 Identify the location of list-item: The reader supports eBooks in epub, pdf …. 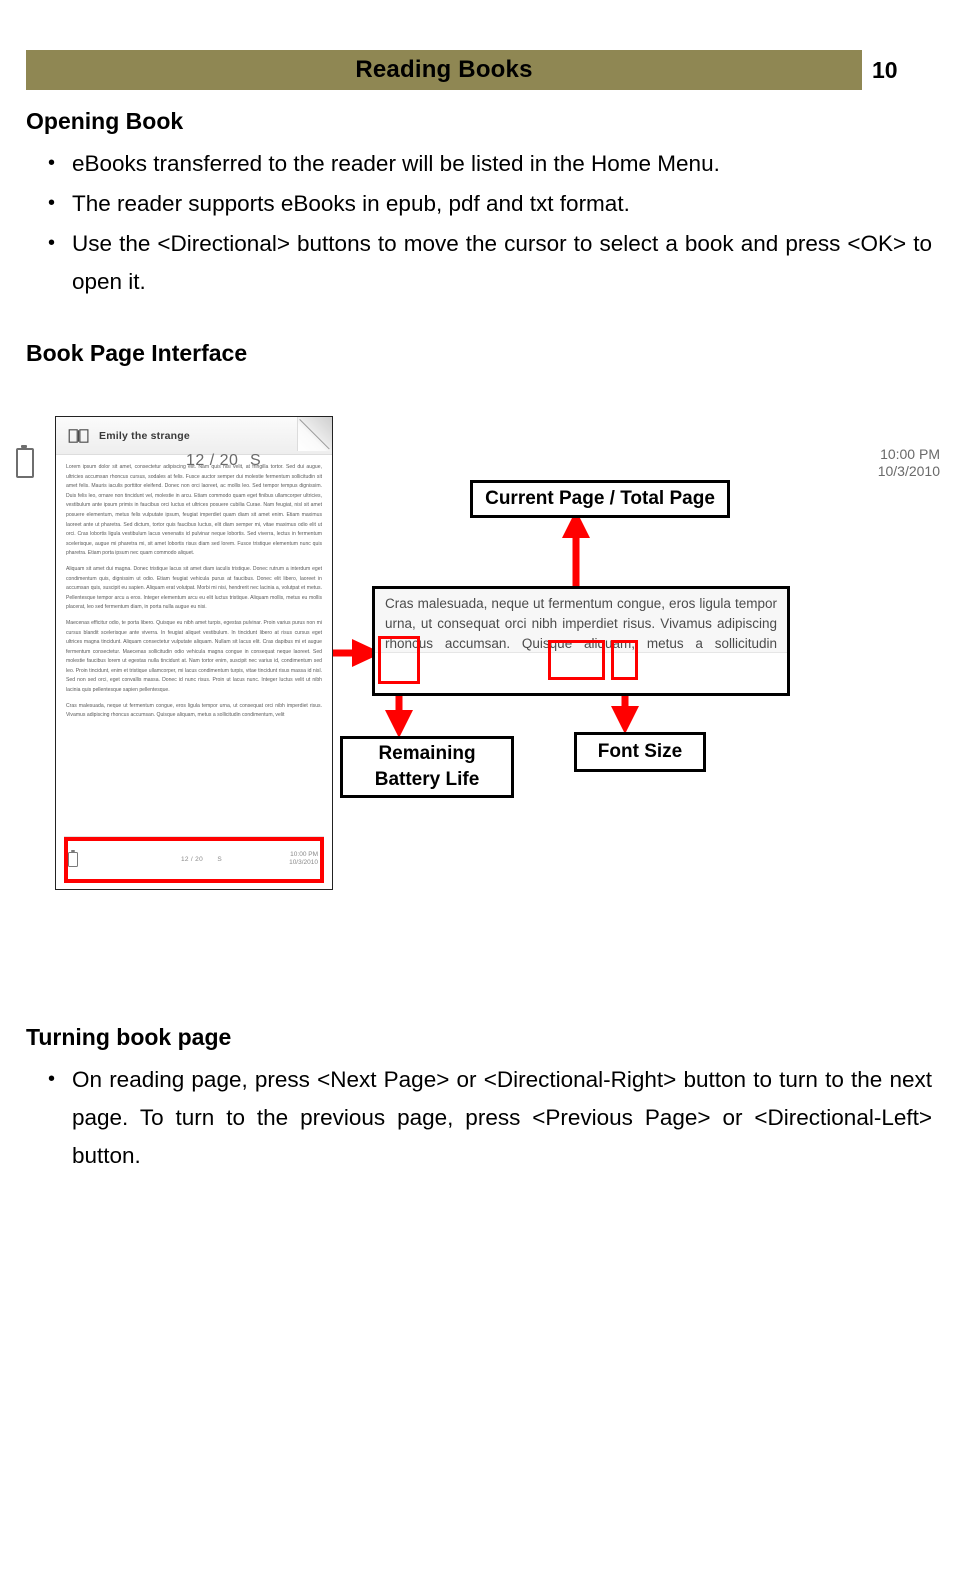
(487, 203).